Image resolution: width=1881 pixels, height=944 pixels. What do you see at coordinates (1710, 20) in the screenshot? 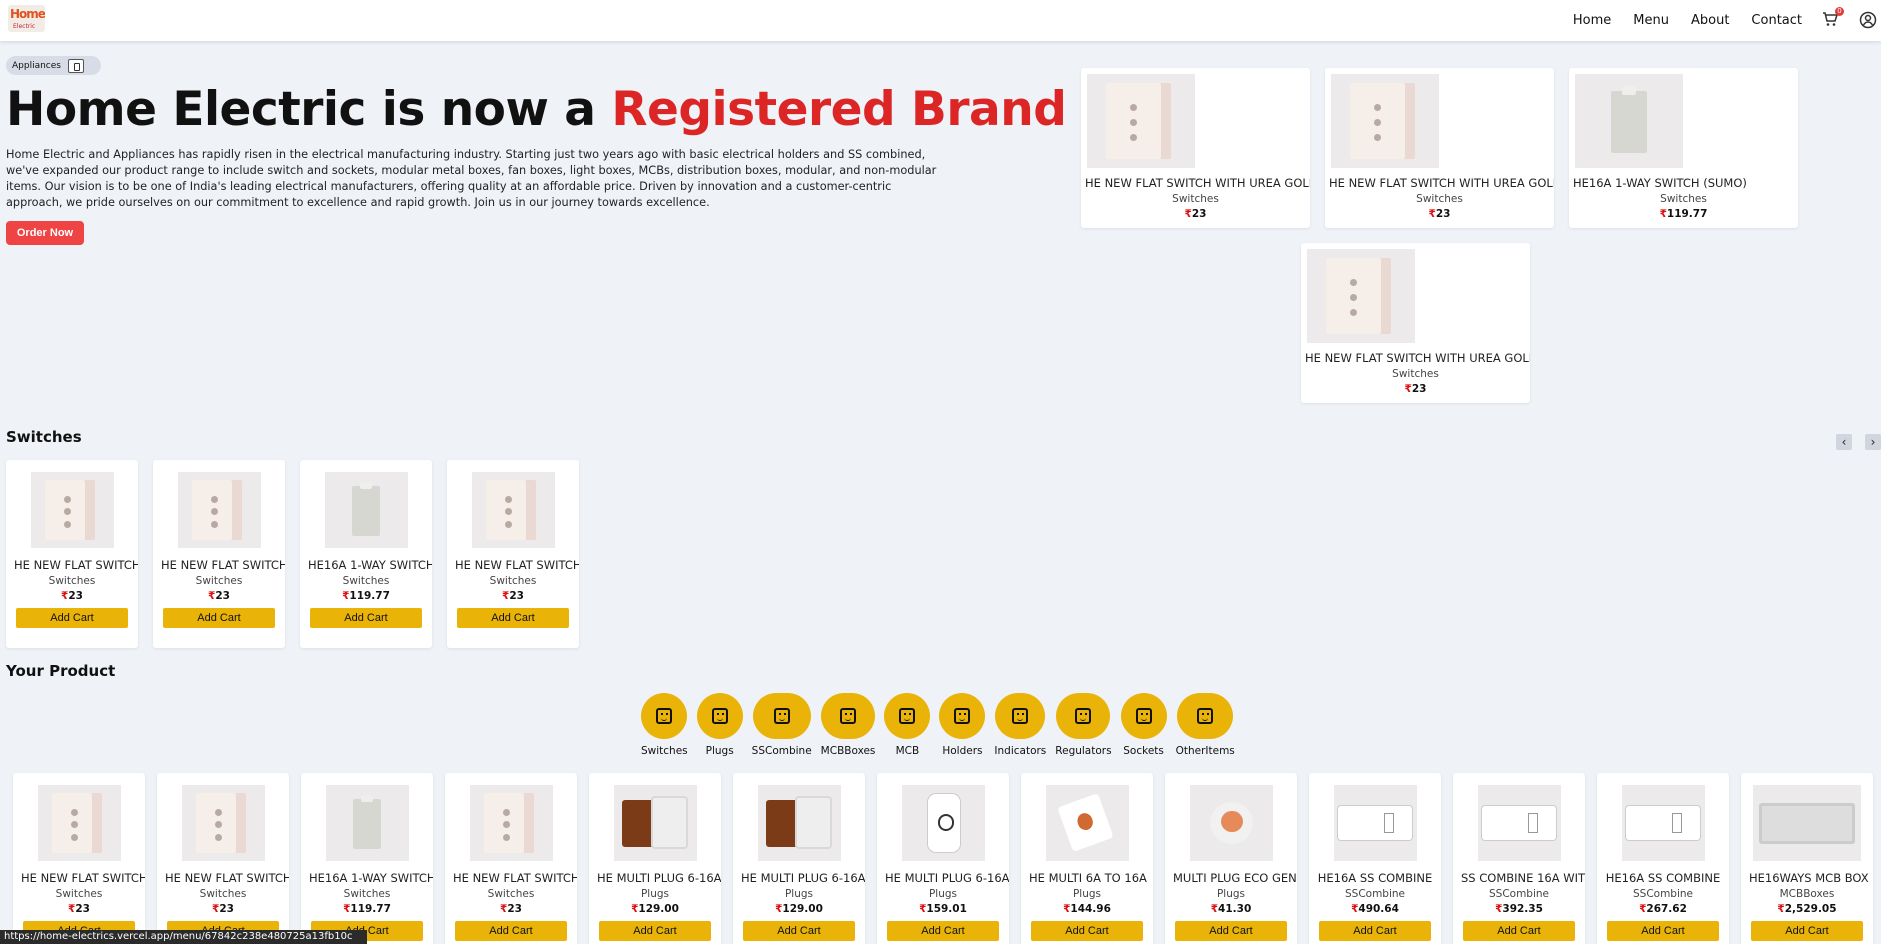
I see `nav-link-about: About` at bounding box center [1710, 20].